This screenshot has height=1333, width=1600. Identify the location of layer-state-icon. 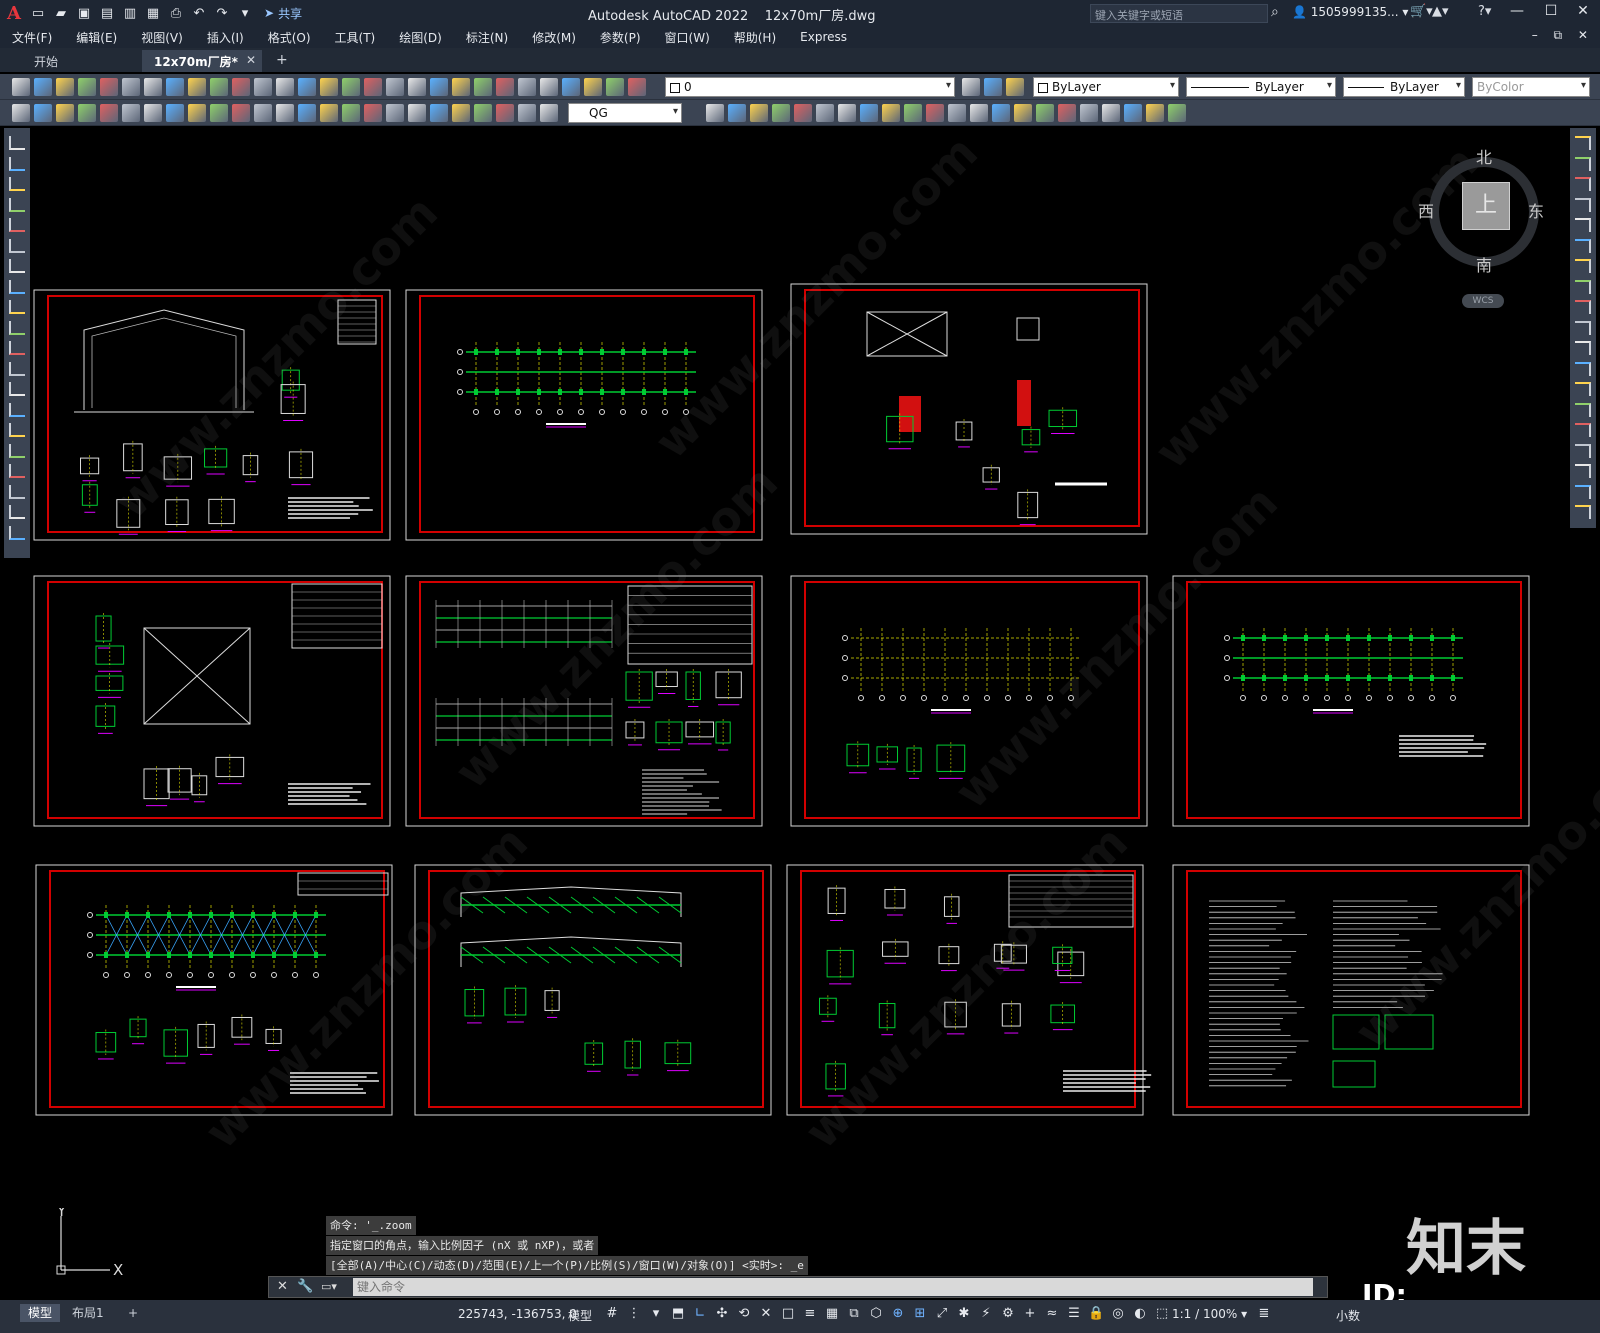
(549, 87).